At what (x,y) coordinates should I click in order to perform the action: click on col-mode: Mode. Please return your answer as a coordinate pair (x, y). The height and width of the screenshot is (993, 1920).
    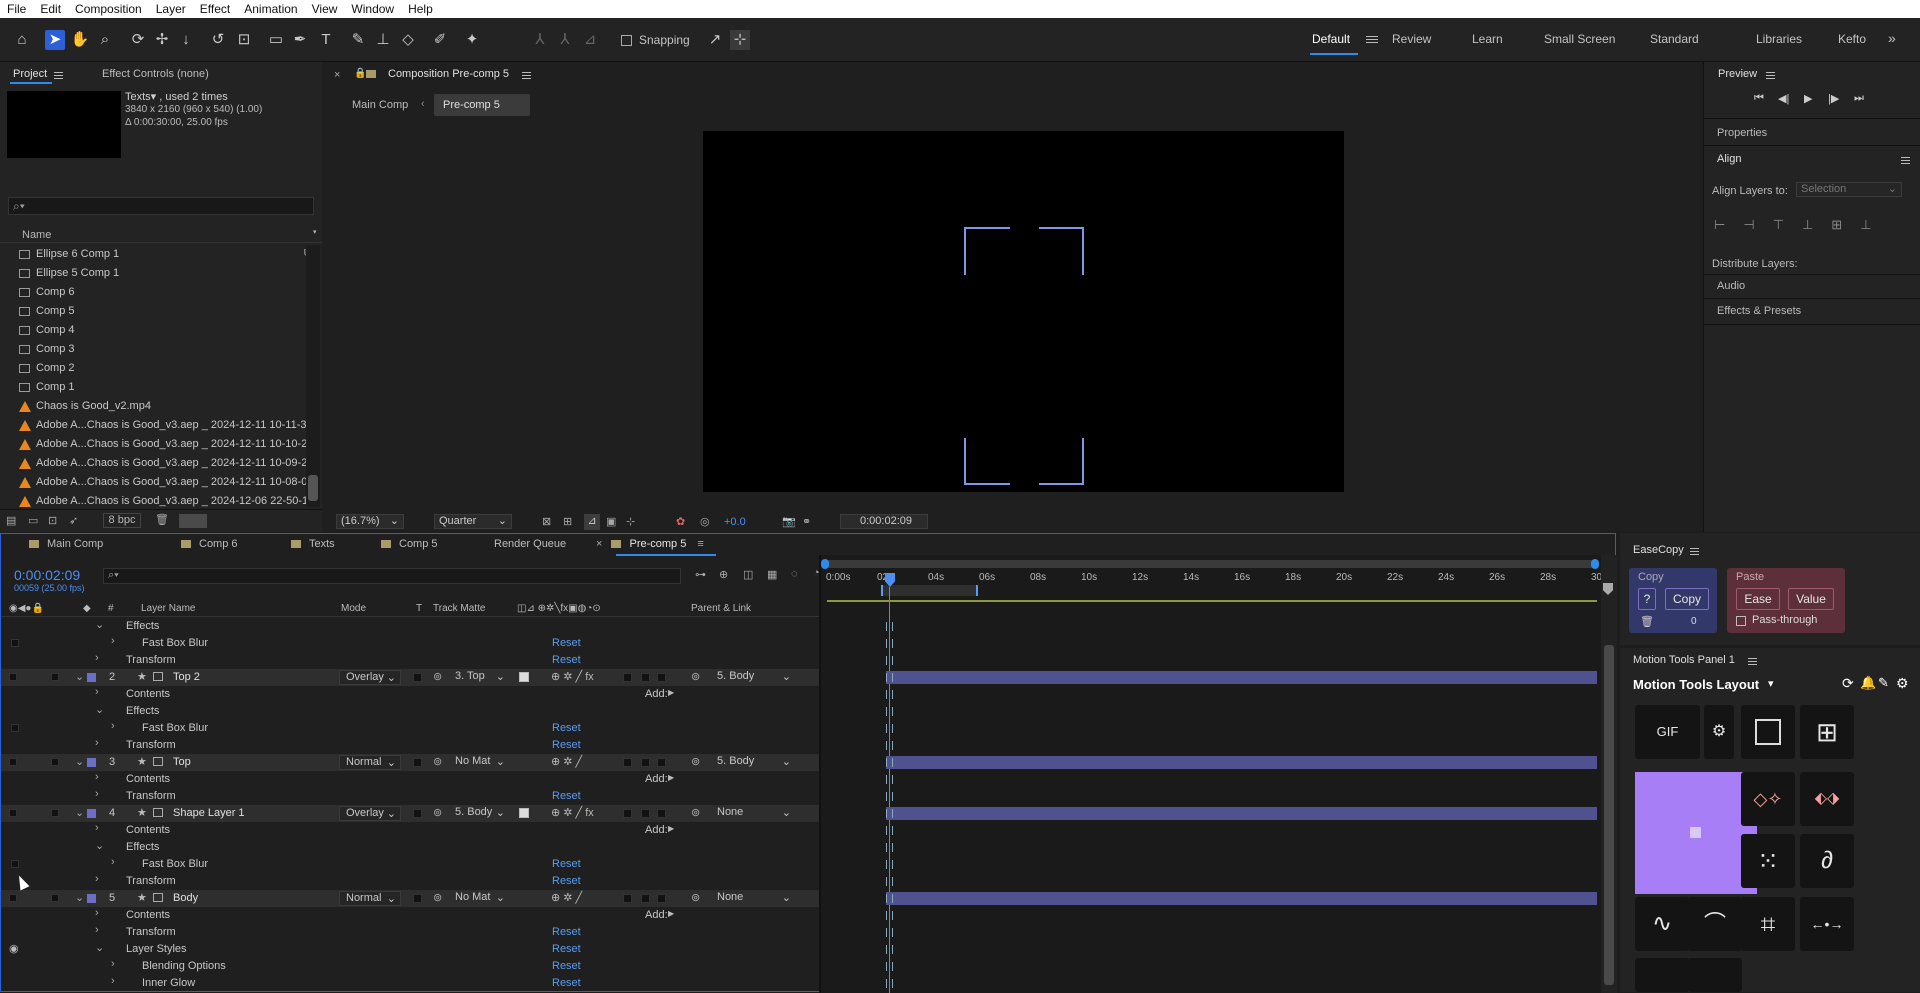
    Looking at the image, I should click on (353, 608).